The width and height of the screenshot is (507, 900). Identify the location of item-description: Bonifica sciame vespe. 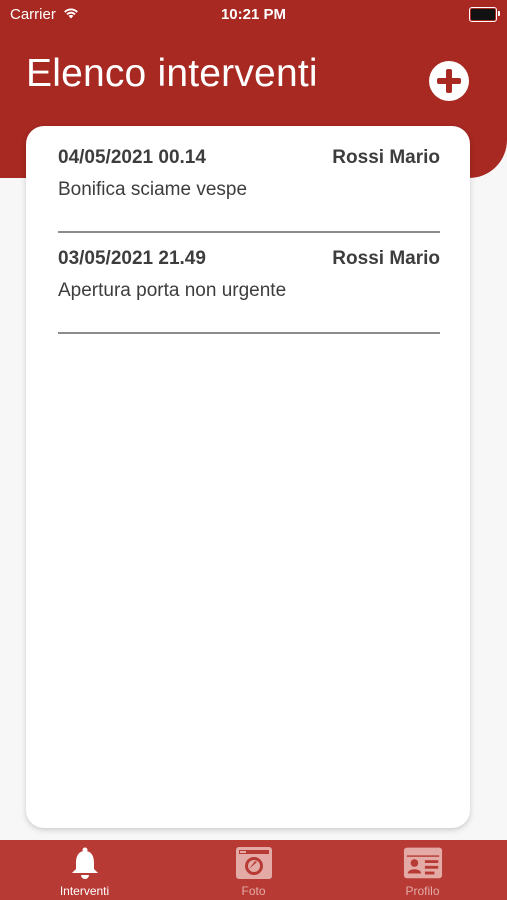
(153, 189).